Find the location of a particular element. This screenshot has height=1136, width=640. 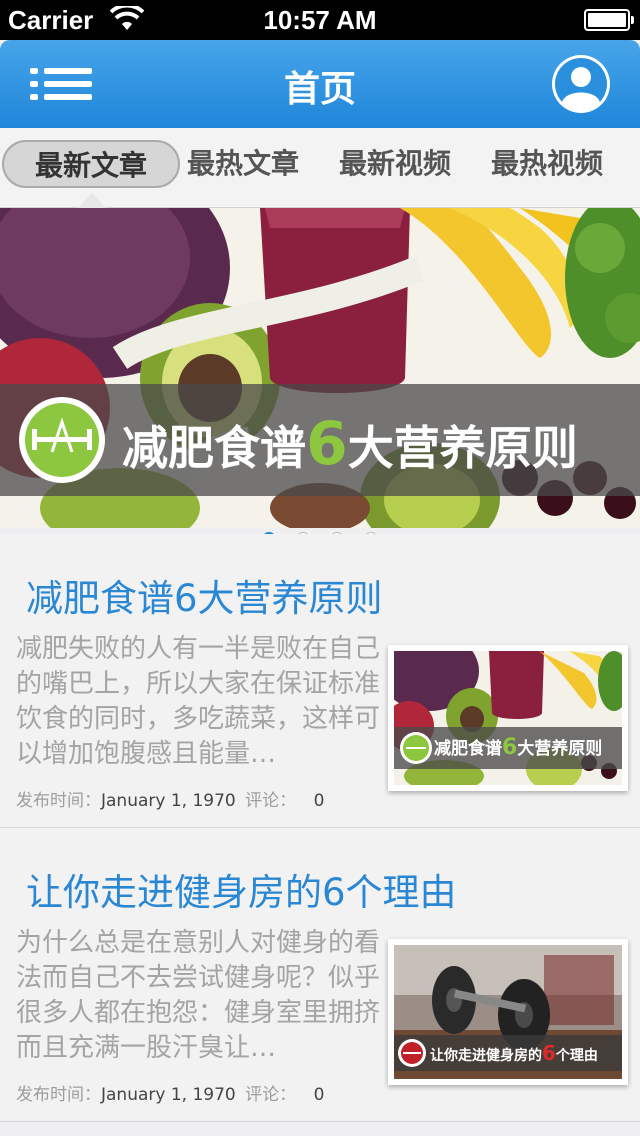

user-avatar-icon is located at coordinates (581, 84).